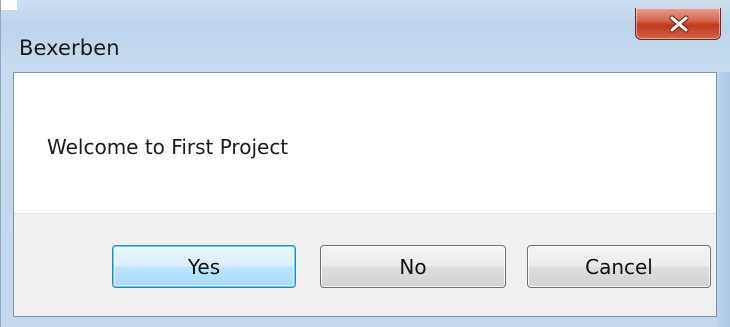 This screenshot has width=730, height=327. Describe the element at coordinates (619, 266) in the screenshot. I see `cancel-button: Cancel` at that location.